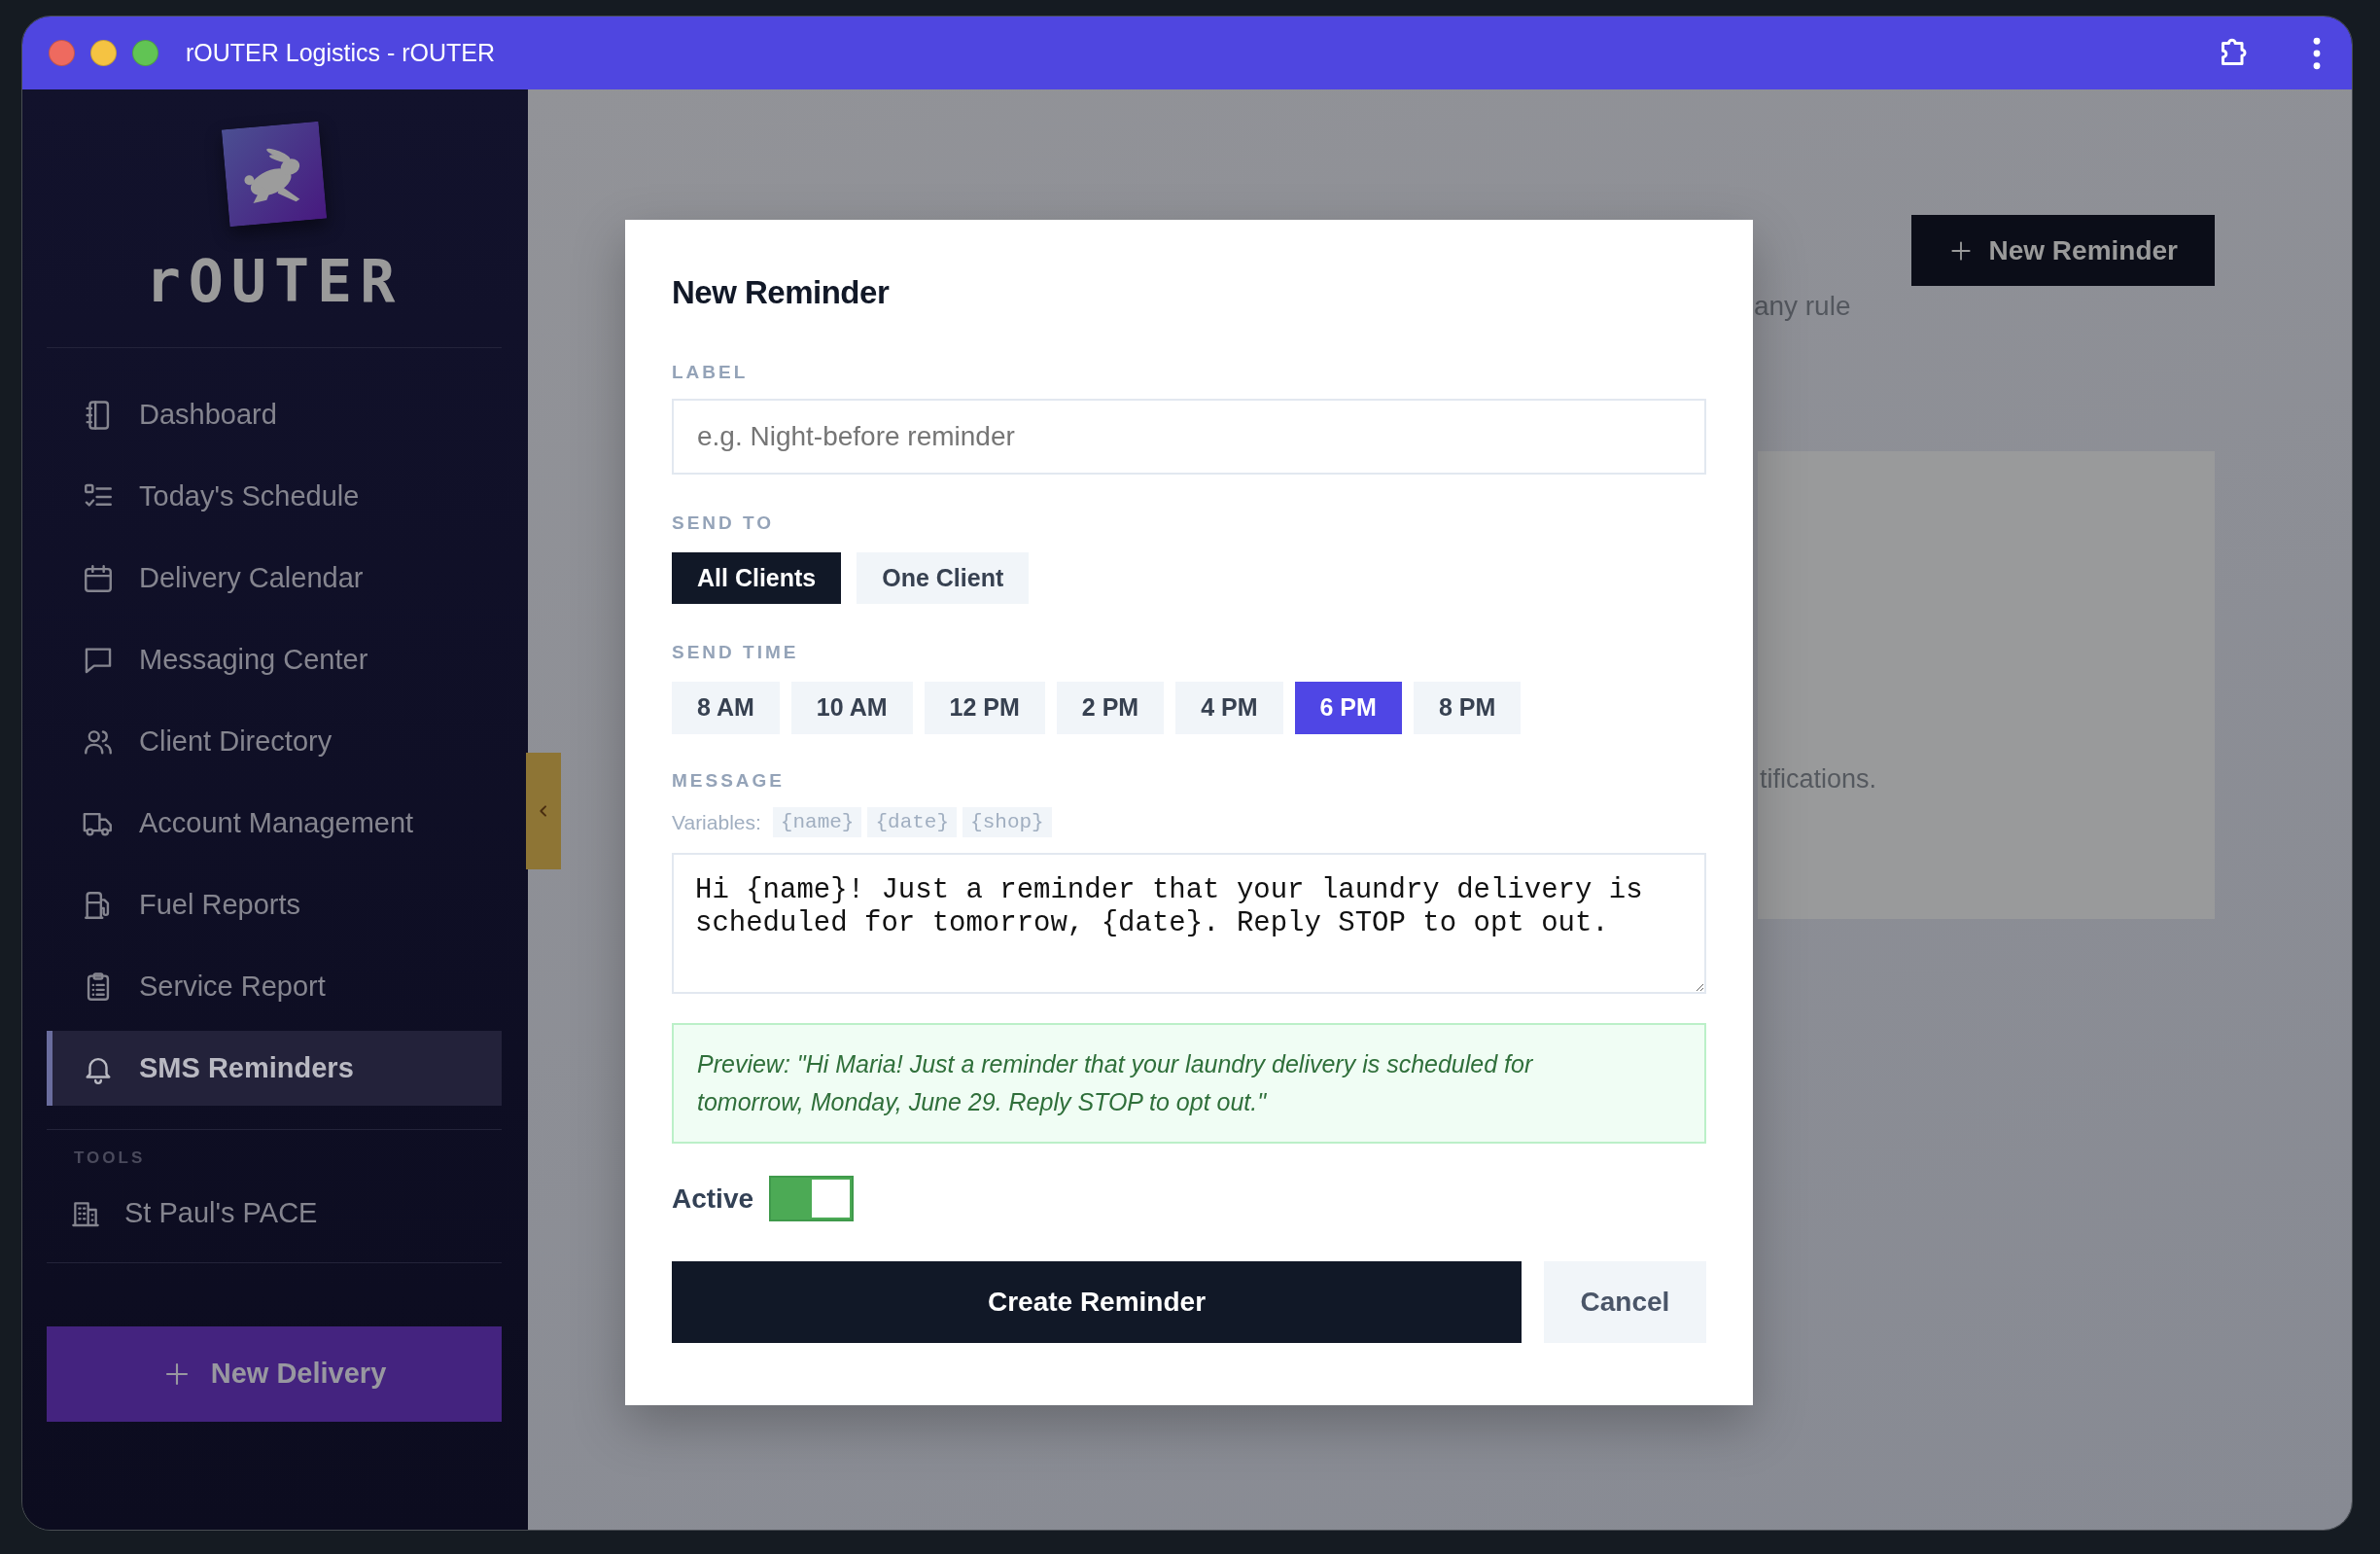 This screenshot has height=1554, width=2380. What do you see at coordinates (103, 53) in the screenshot?
I see `window-minimize-button` at bounding box center [103, 53].